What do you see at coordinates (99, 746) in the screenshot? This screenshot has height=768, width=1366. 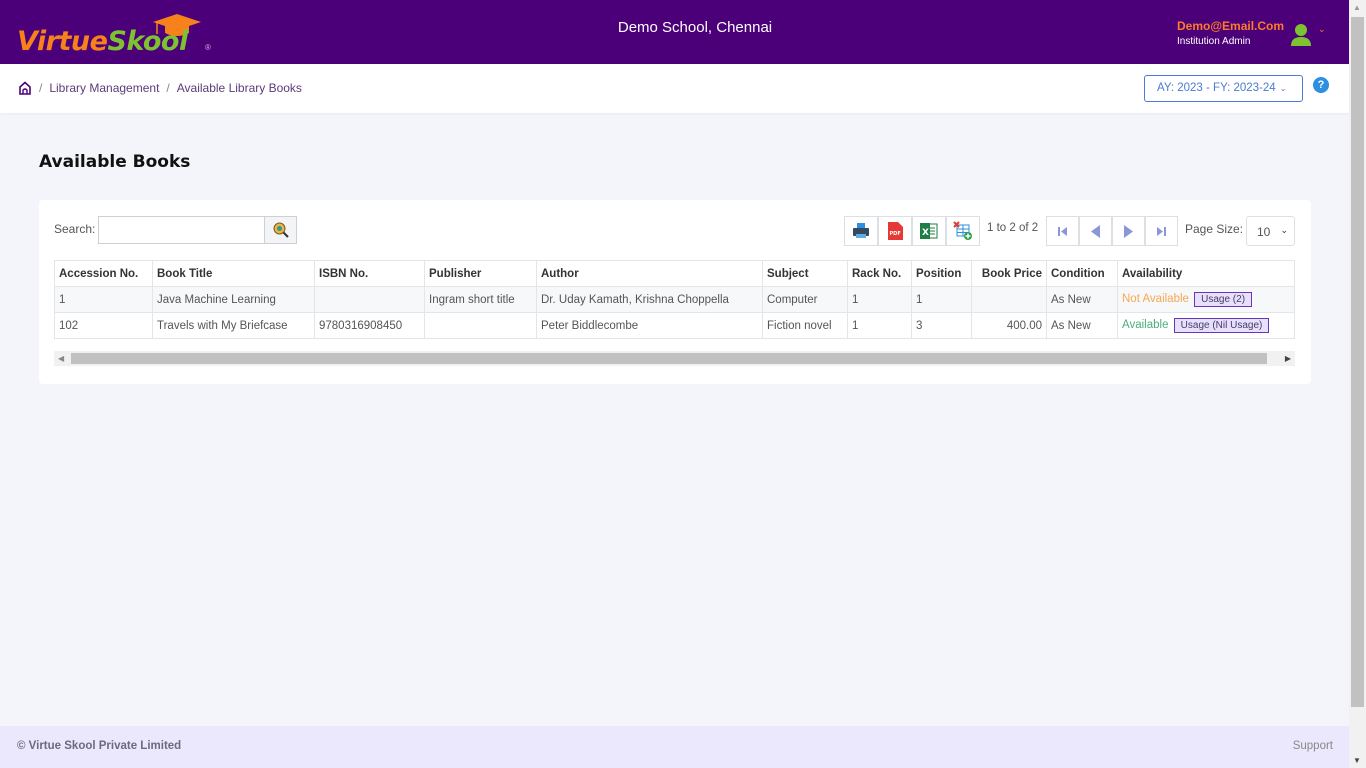 I see `copyright: © Virtue Skool Private Limited` at bounding box center [99, 746].